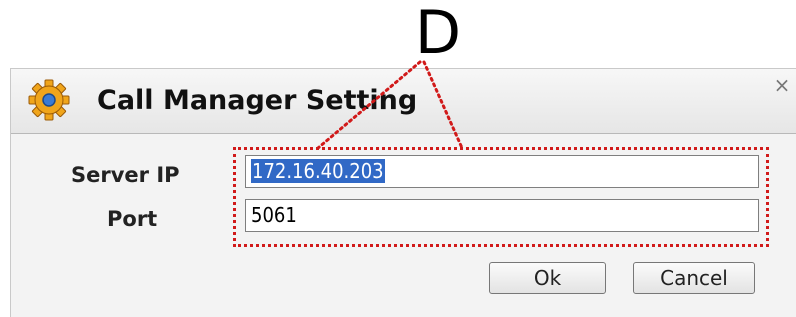 The height and width of the screenshot is (317, 796). I want to click on ok-button: Ok, so click(547, 278).